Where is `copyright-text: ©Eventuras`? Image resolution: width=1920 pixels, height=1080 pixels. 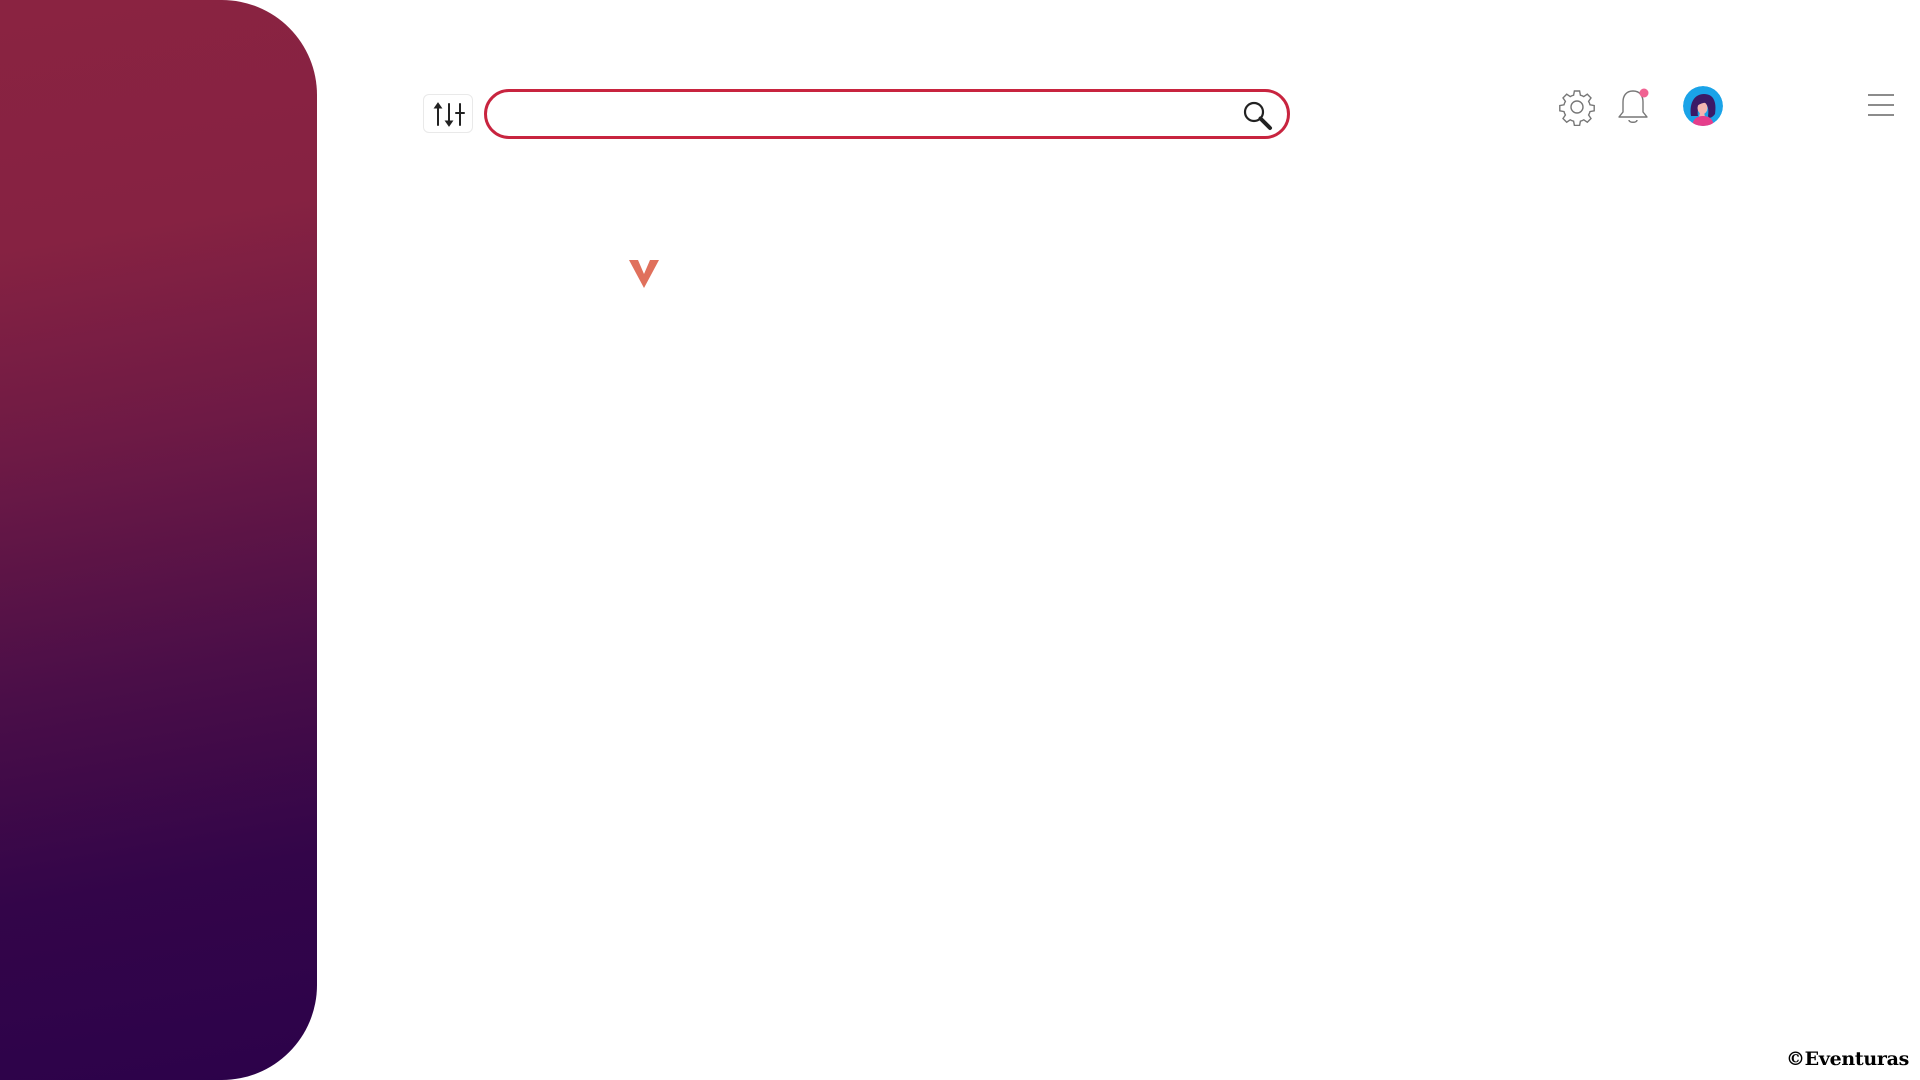
copyright-text: ©Eventuras is located at coordinates (1847, 1059).